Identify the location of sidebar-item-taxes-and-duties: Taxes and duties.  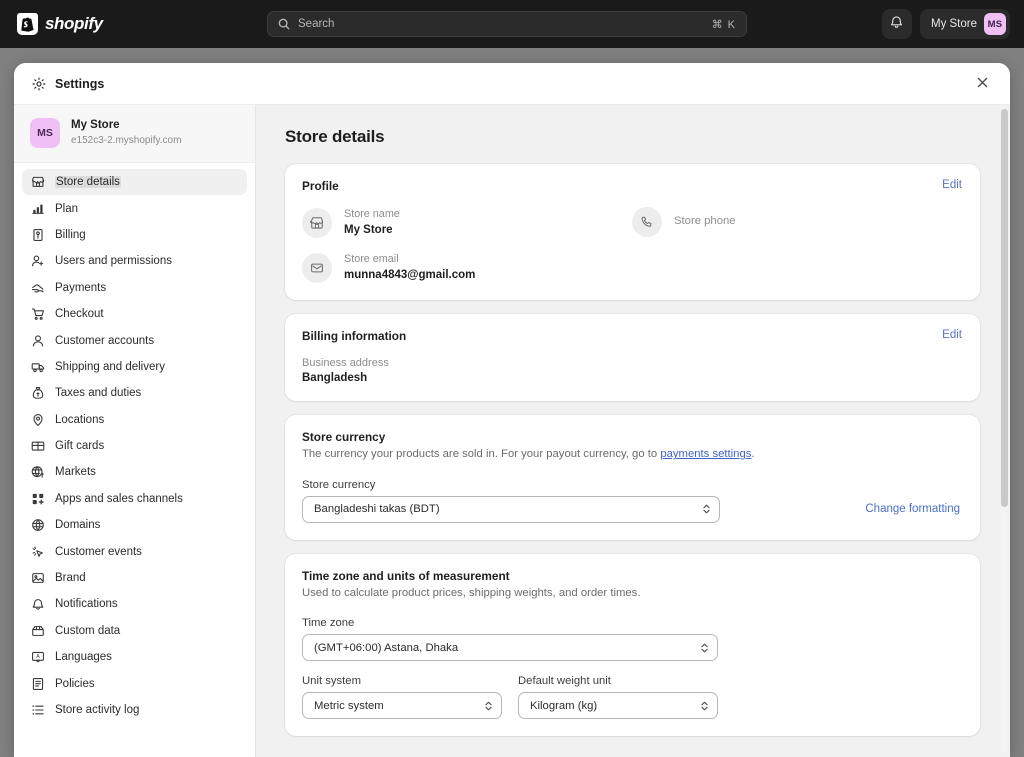
(134, 393).